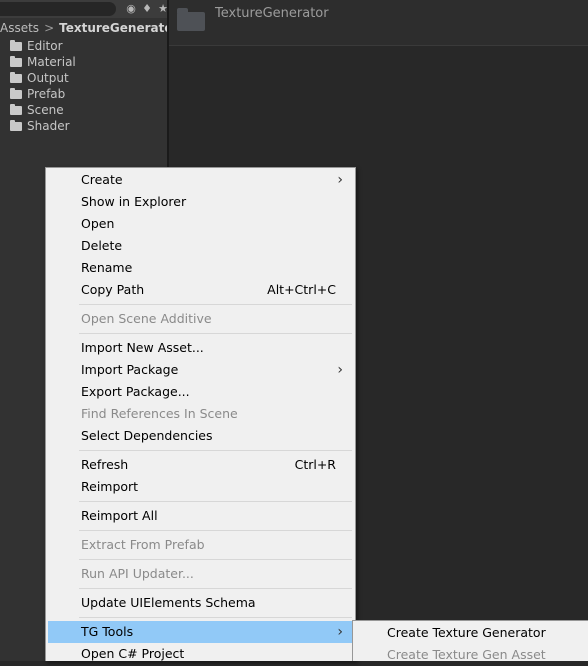  What do you see at coordinates (272, 13) in the screenshot?
I see `folder-title: TextureGenerator` at bounding box center [272, 13].